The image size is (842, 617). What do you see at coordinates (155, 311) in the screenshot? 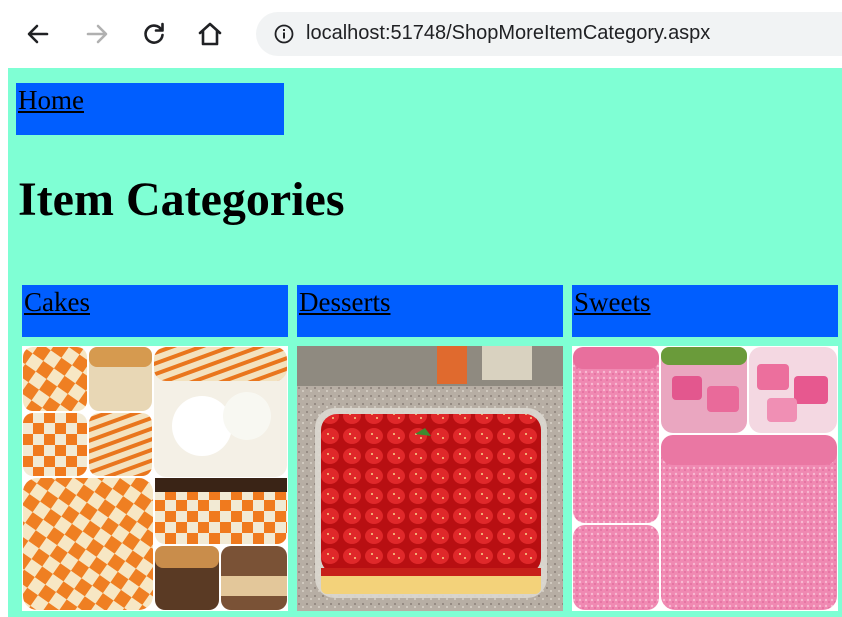
I see `category-header: Cakes` at bounding box center [155, 311].